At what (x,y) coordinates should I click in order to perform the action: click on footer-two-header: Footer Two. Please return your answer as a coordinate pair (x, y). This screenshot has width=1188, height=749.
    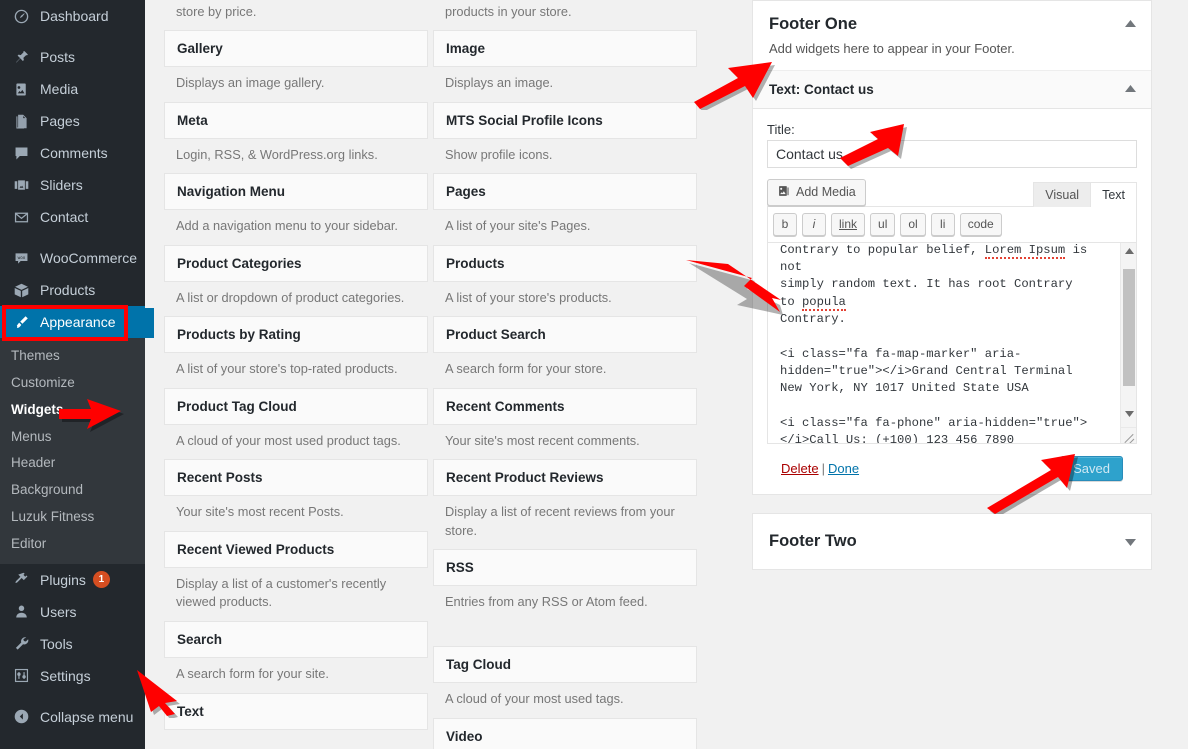
    Looking at the image, I should click on (952, 542).